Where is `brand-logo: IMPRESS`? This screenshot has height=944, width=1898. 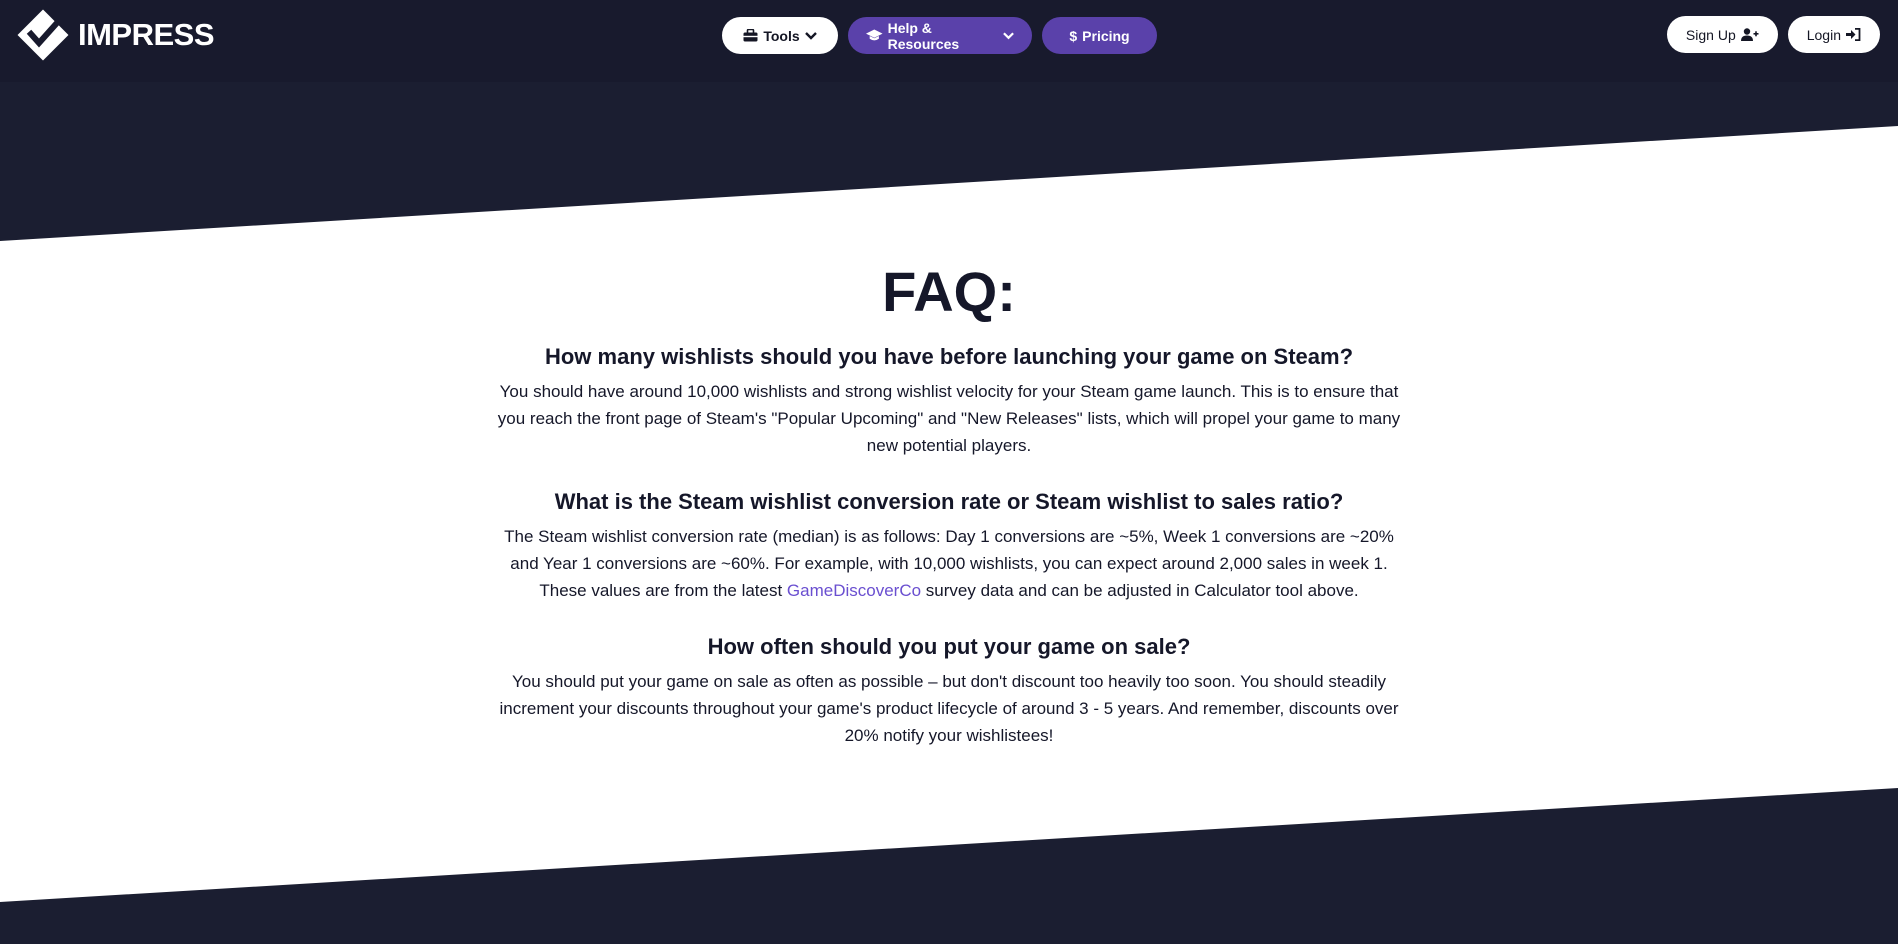
brand-logo: IMPRESS is located at coordinates (114, 35).